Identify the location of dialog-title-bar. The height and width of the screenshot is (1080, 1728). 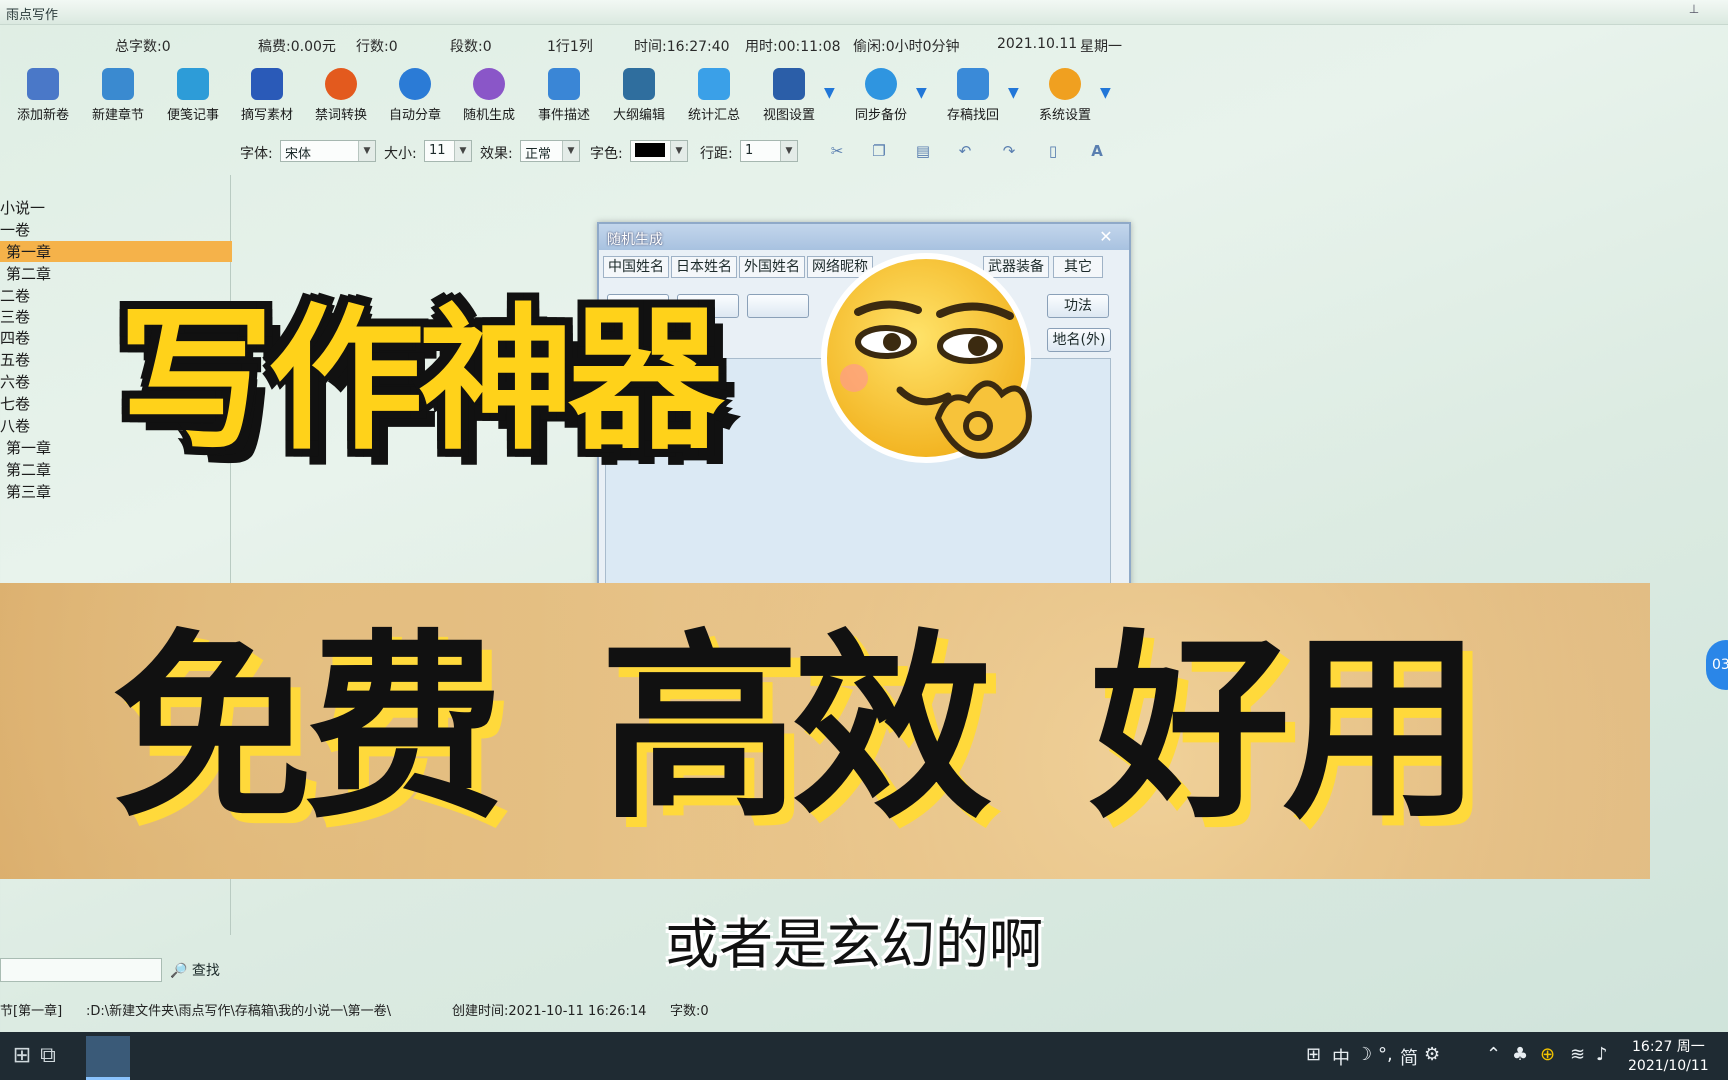
(864, 237).